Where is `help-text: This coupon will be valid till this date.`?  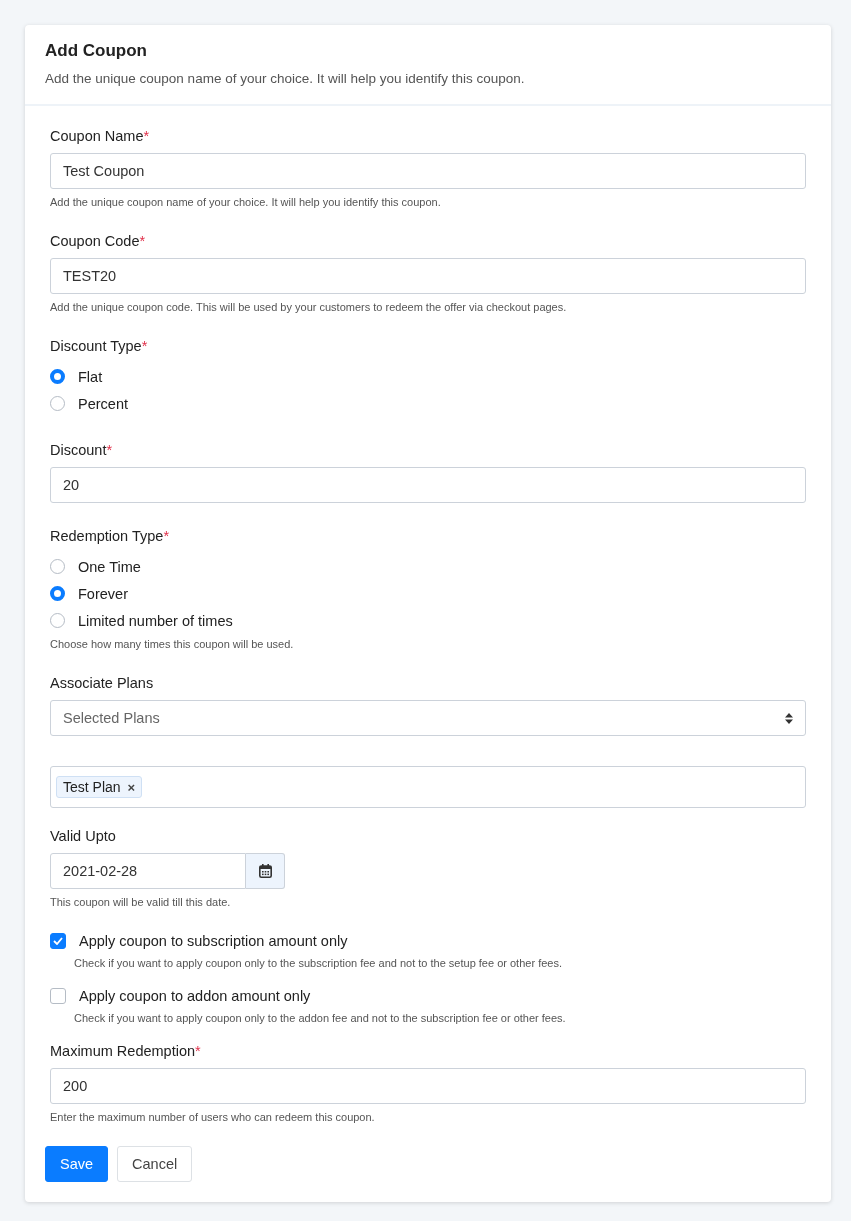
help-text: This coupon will be valid till this date. is located at coordinates (141, 902).